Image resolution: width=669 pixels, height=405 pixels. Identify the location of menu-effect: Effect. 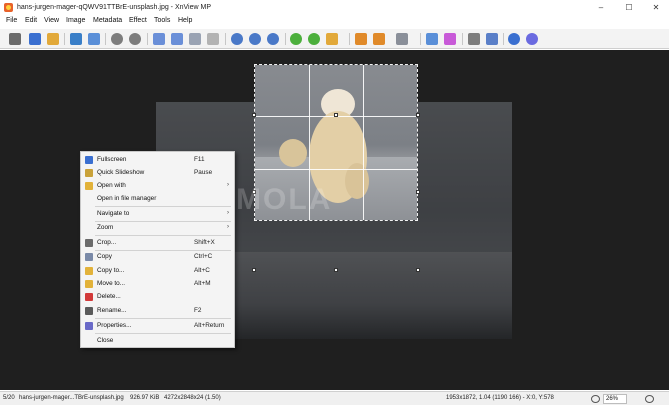
(138, 20).